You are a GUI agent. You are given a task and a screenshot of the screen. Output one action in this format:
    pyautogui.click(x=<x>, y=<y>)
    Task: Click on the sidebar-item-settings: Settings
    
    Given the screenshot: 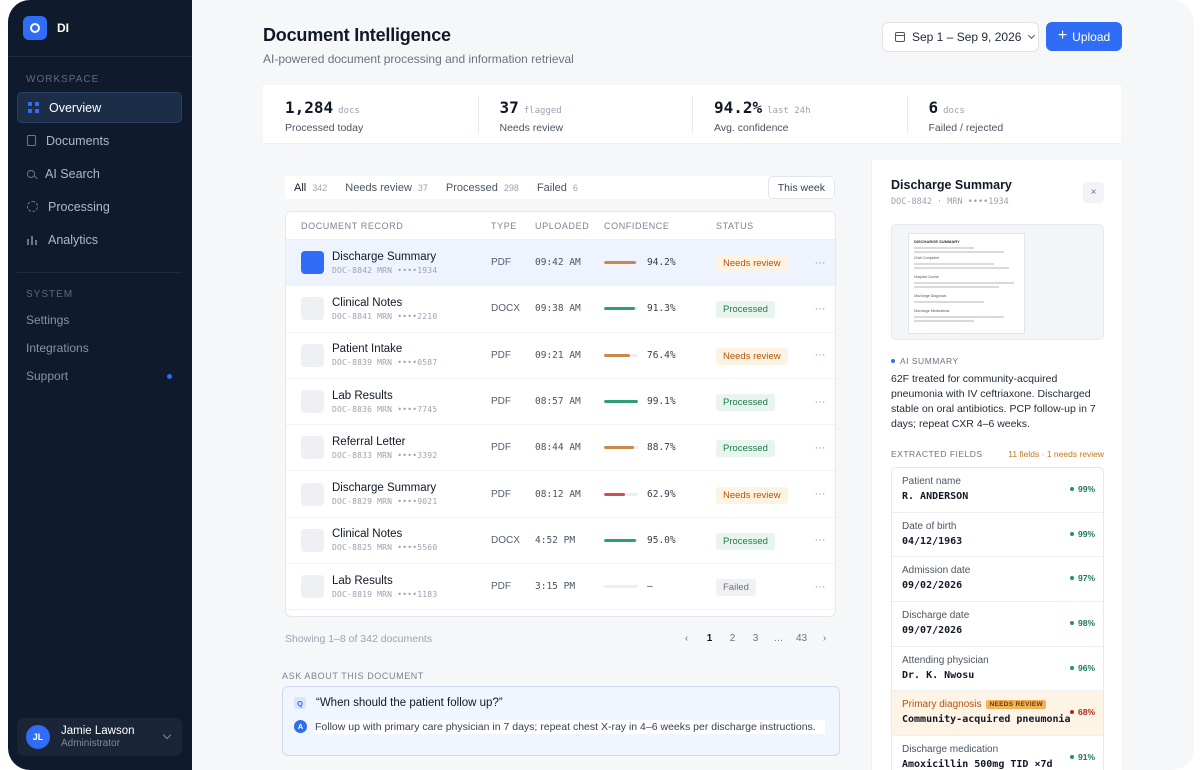 What is the action you would take?
    pyautogui.click(x=100, y=320)
    